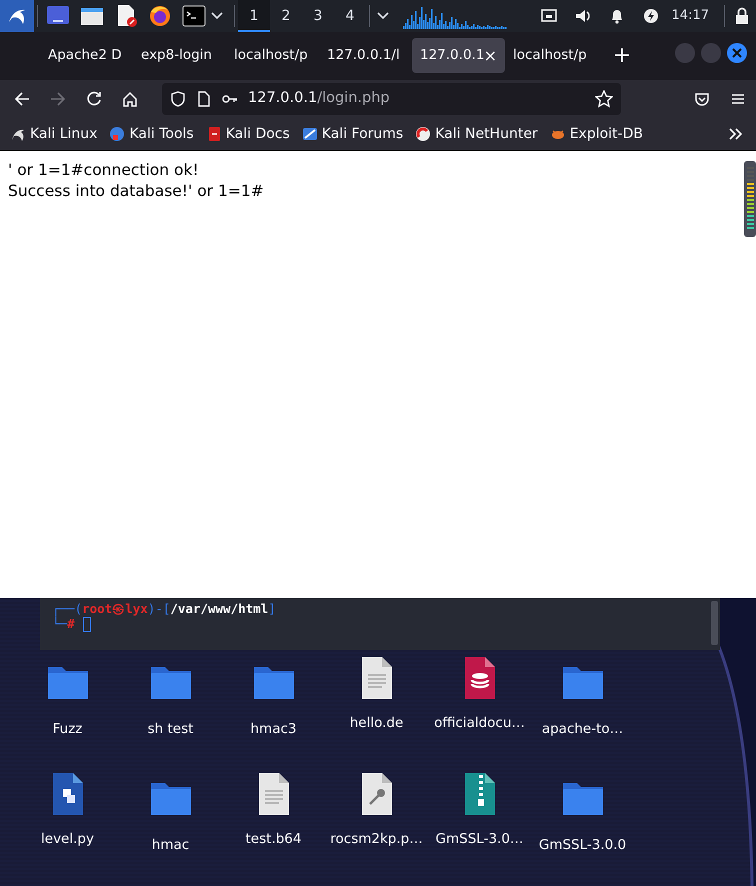 Image resolution: width=756 pixels, height=886 pixels. Describe the element at coordinates (171, 729) in the screenshot. I see `icon-label: sh test` at that location.